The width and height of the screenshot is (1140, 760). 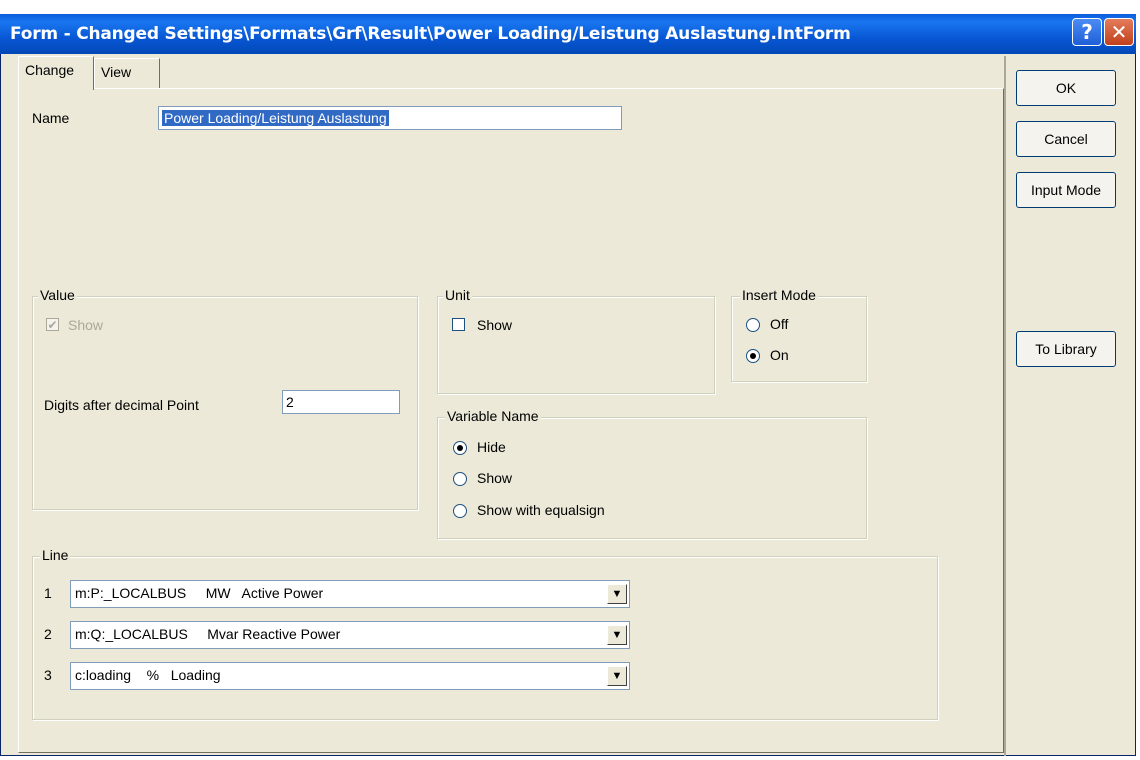 I want to click on value-group-legend: Value, so click(x=57, y=295).